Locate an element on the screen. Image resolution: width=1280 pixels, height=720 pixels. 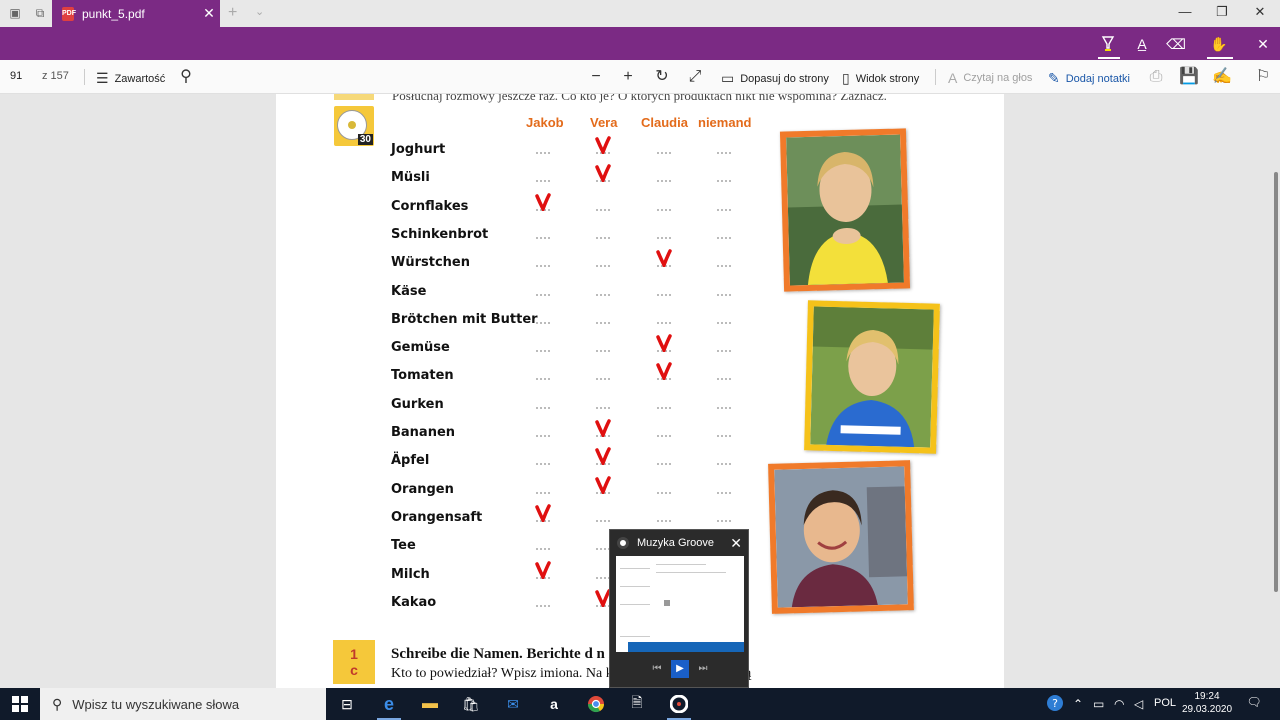
new-tab-icon: + is located at coordinates (232, 13).